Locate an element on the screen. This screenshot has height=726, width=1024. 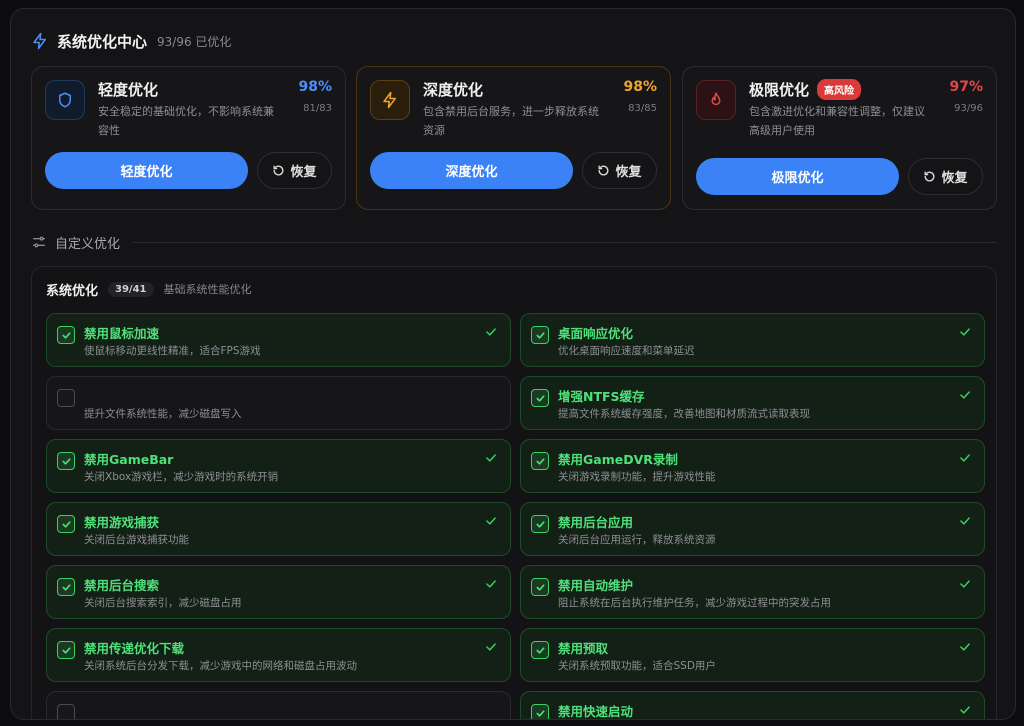
option-tile: 禁用自动维护 阻止系统在后台执行维护任务，减少游戏过程中的突发占用 is located at coordinates (752, 592).